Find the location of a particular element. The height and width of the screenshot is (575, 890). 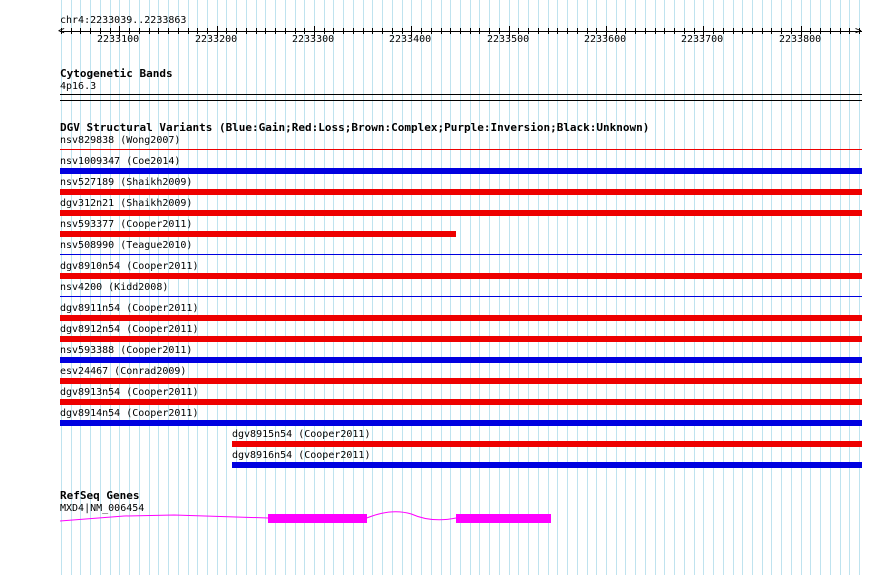

dgv-variant-label: dgv8914n54 (Cooper2011) is located at coordinates (129, 414).